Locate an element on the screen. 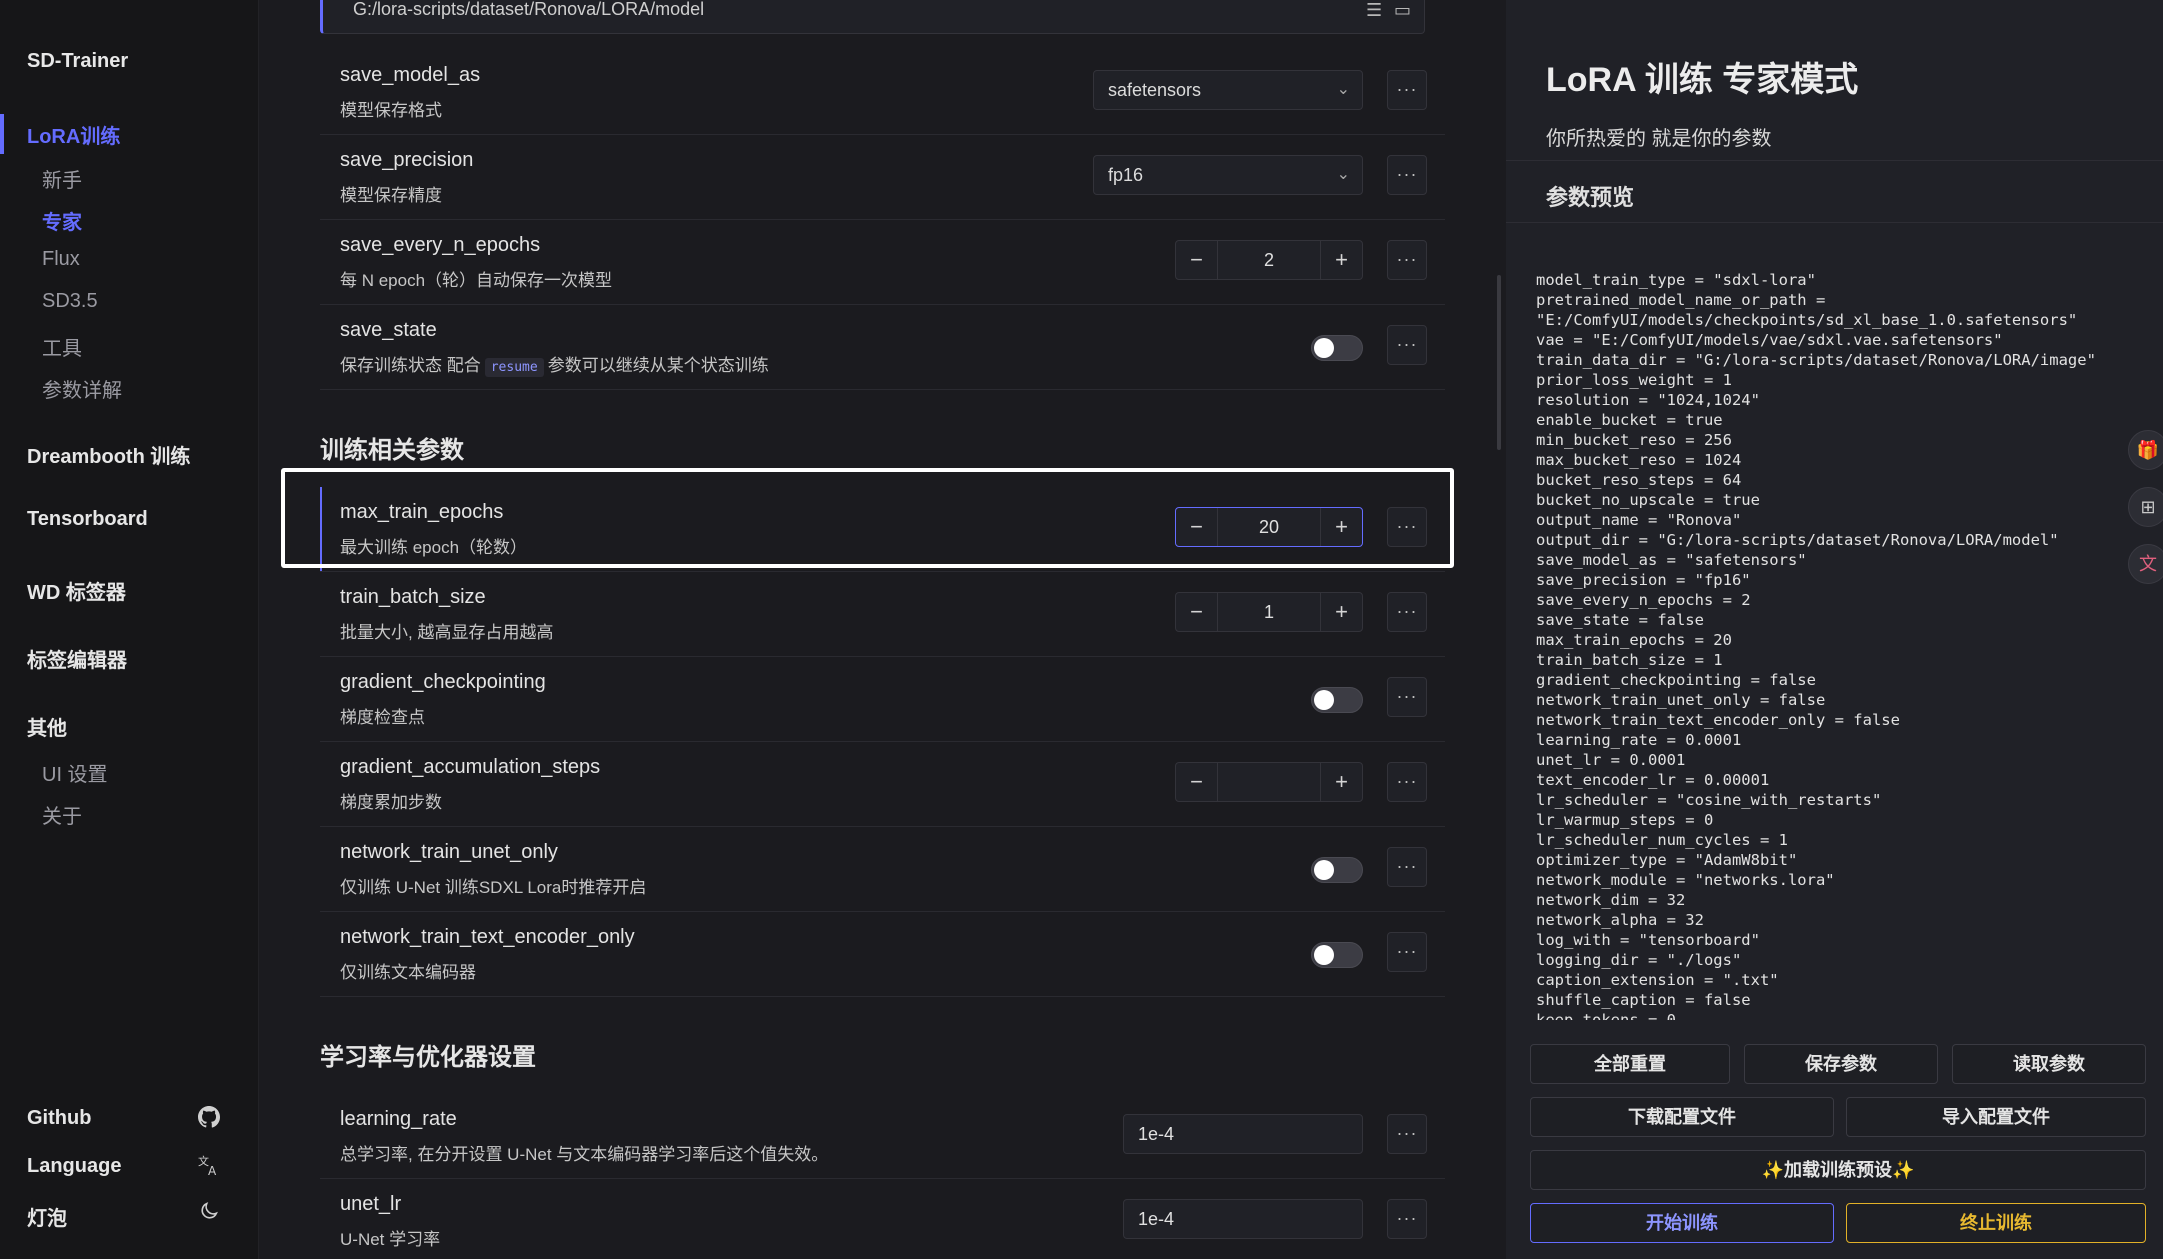 Image resolution: width=2163 pixels, height=1259 pixels. learning-rate-input: 1e-4 is located at coordinates (1243, 1134).